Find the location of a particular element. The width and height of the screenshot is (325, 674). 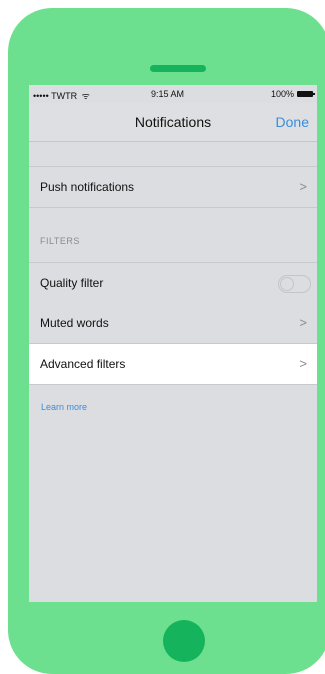

filters-section-header: FILTERS is located at coordinates (60, 241).